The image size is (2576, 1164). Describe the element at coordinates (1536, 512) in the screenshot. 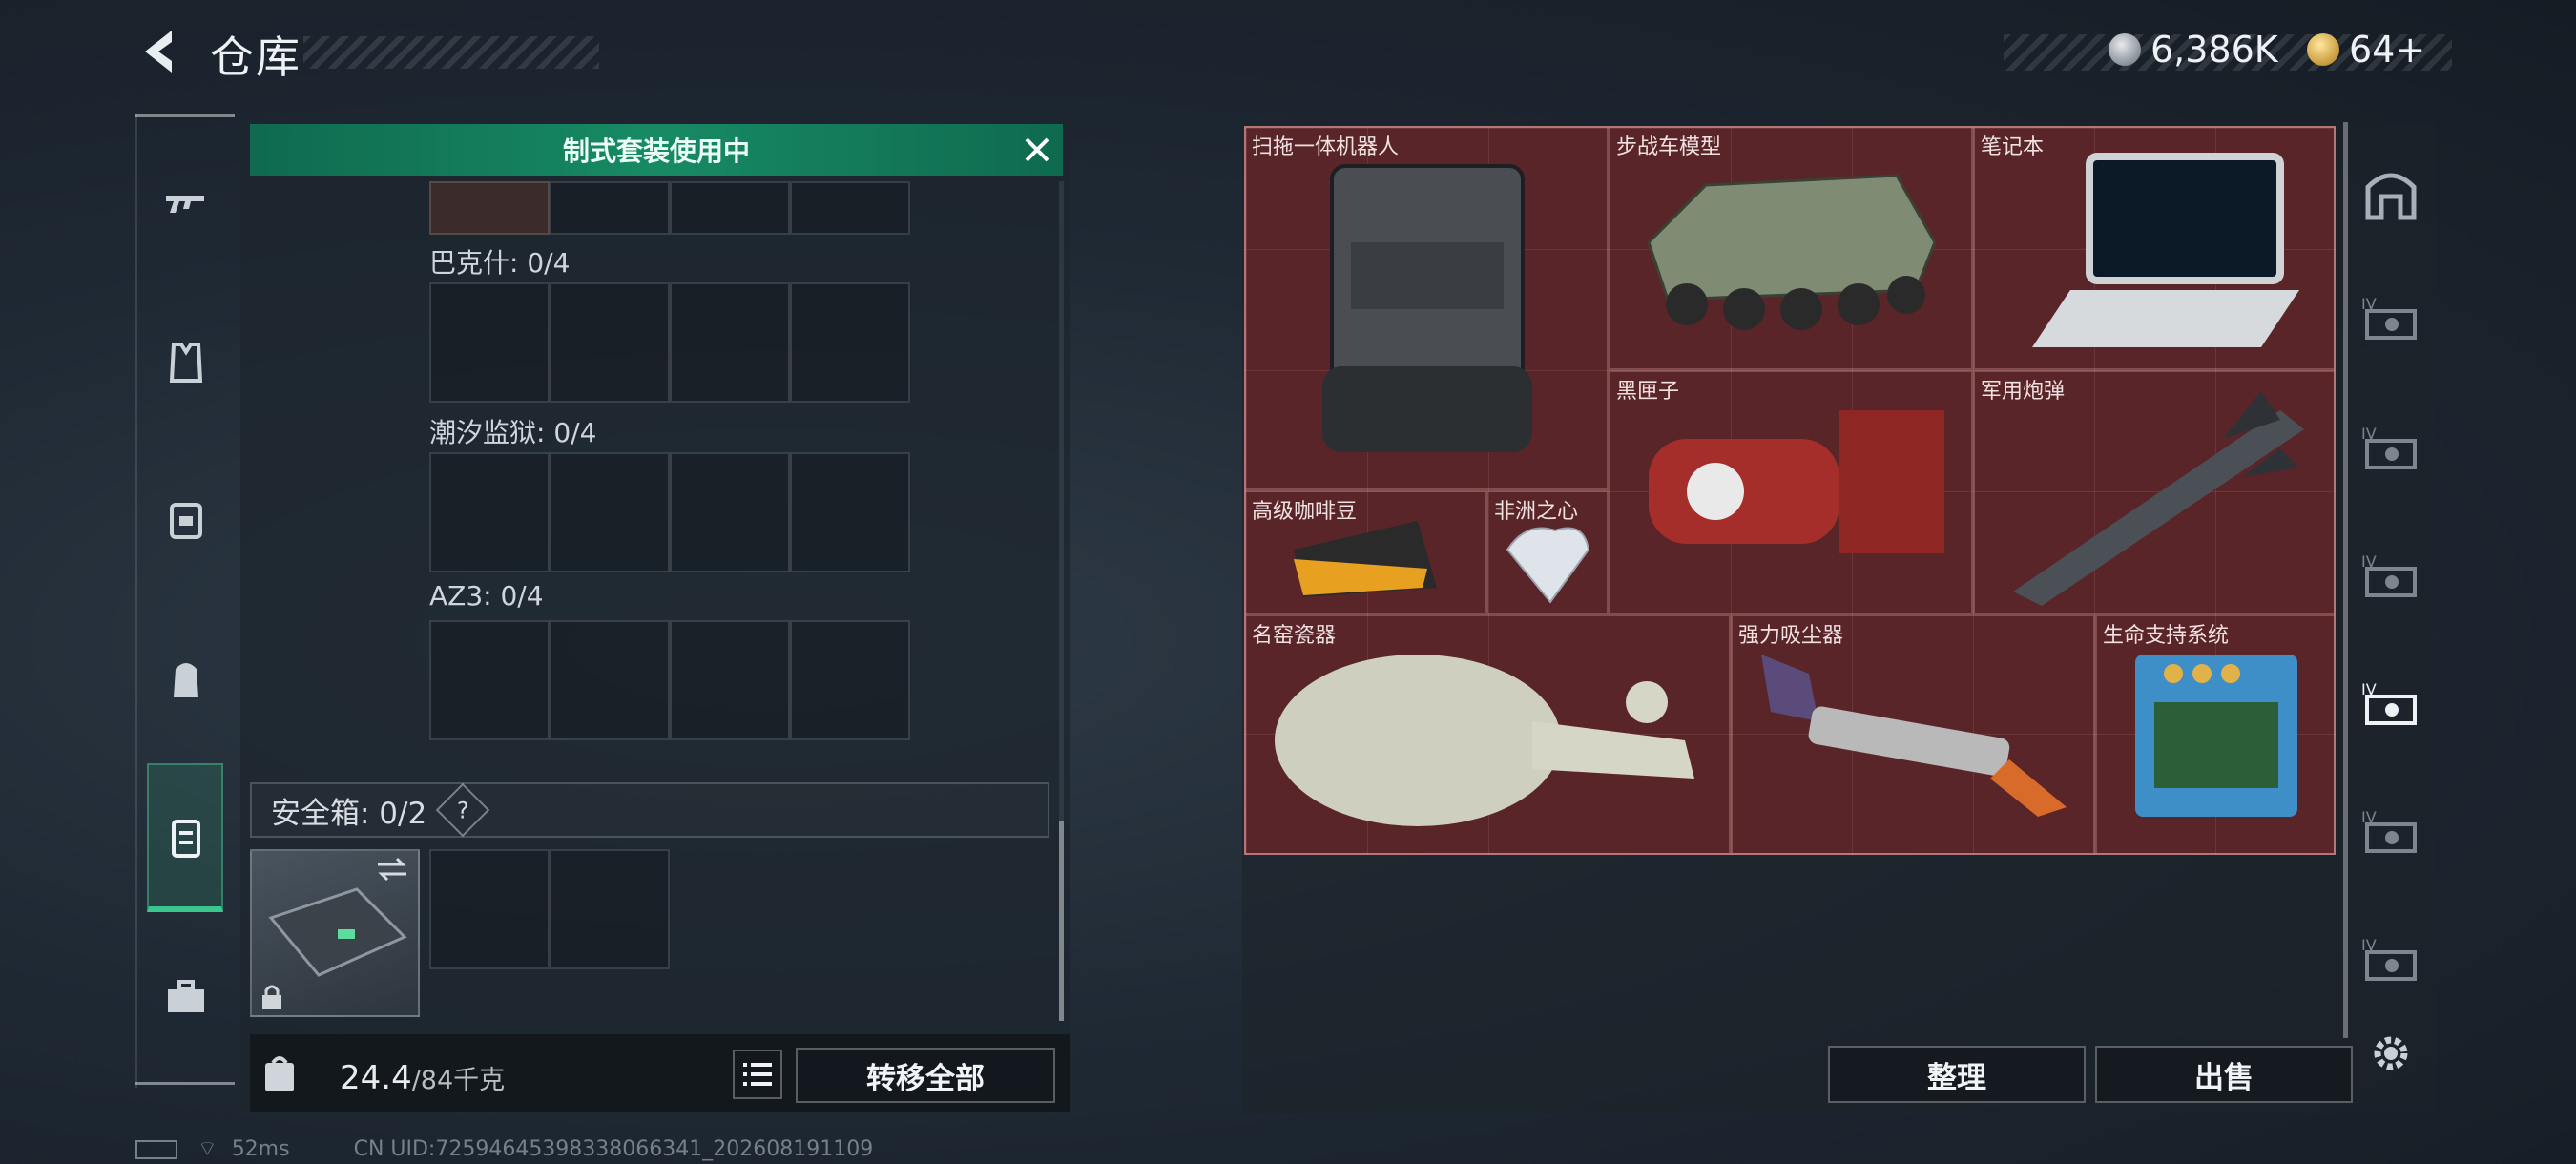

I see `item-name: 非洲之心` at that location.